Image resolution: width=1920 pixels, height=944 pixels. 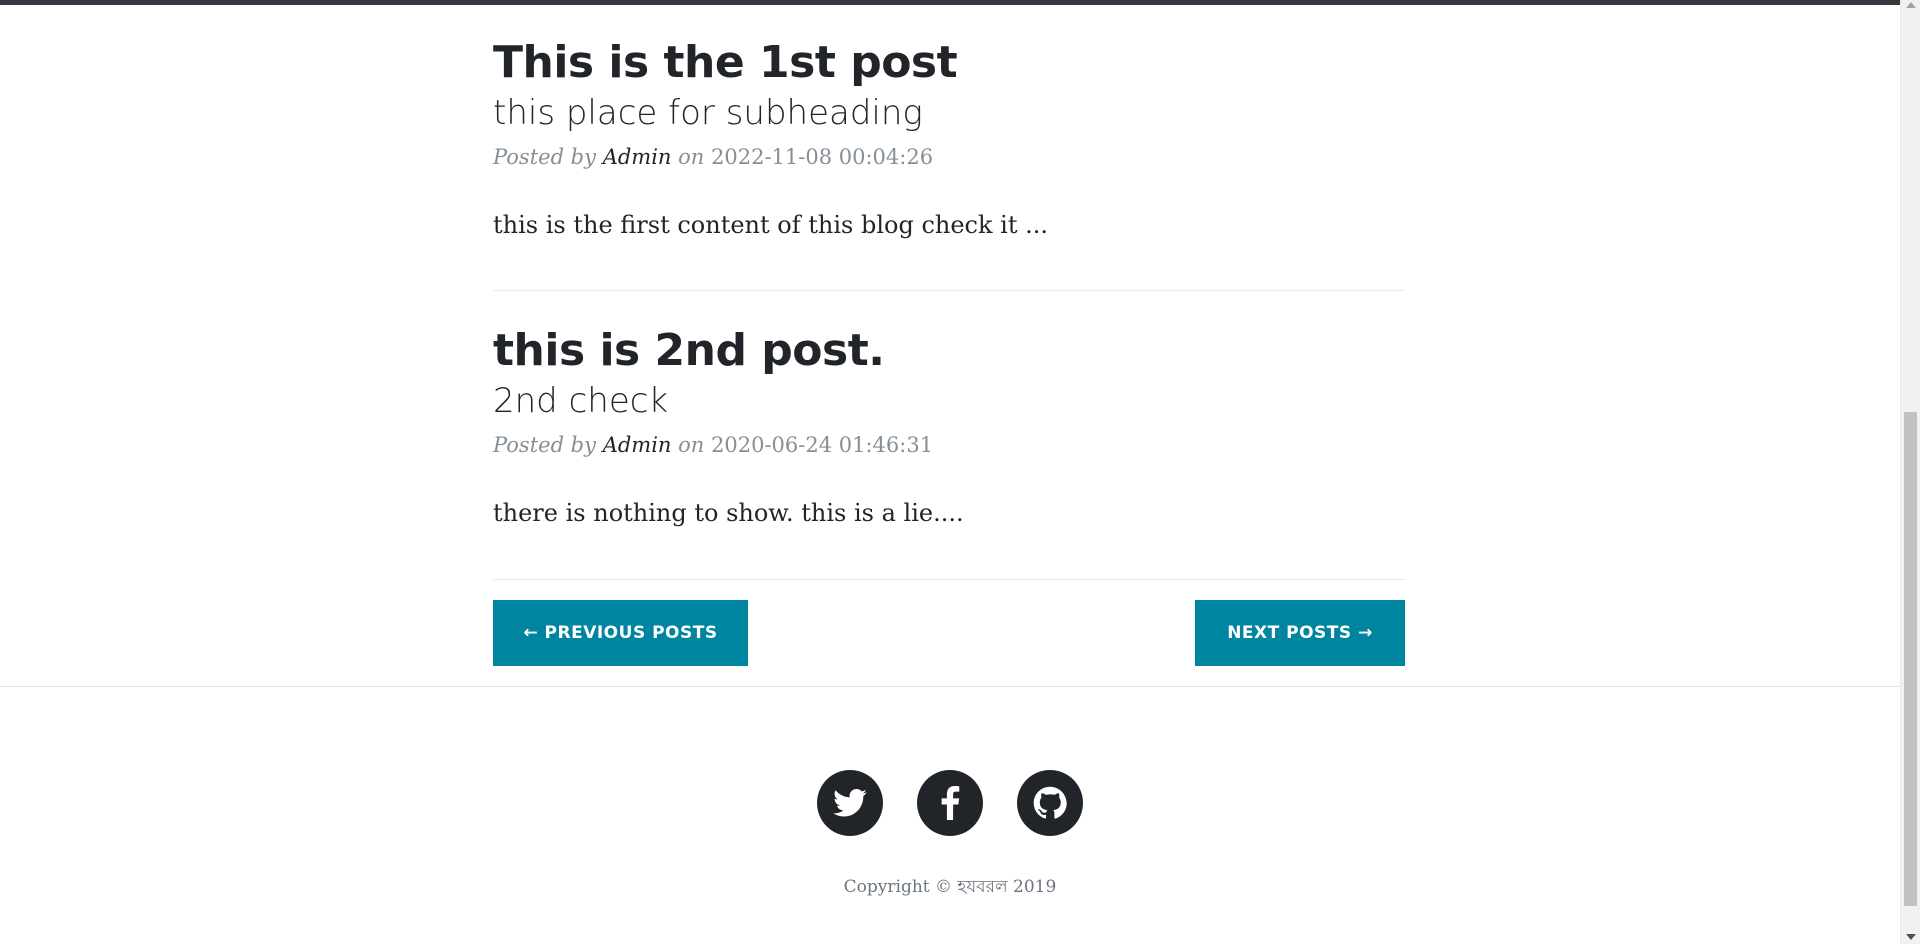 What do you see at coordinates (950, 686) in the screenshot?
I see `footer-divider` at bounding box center [950, 686].